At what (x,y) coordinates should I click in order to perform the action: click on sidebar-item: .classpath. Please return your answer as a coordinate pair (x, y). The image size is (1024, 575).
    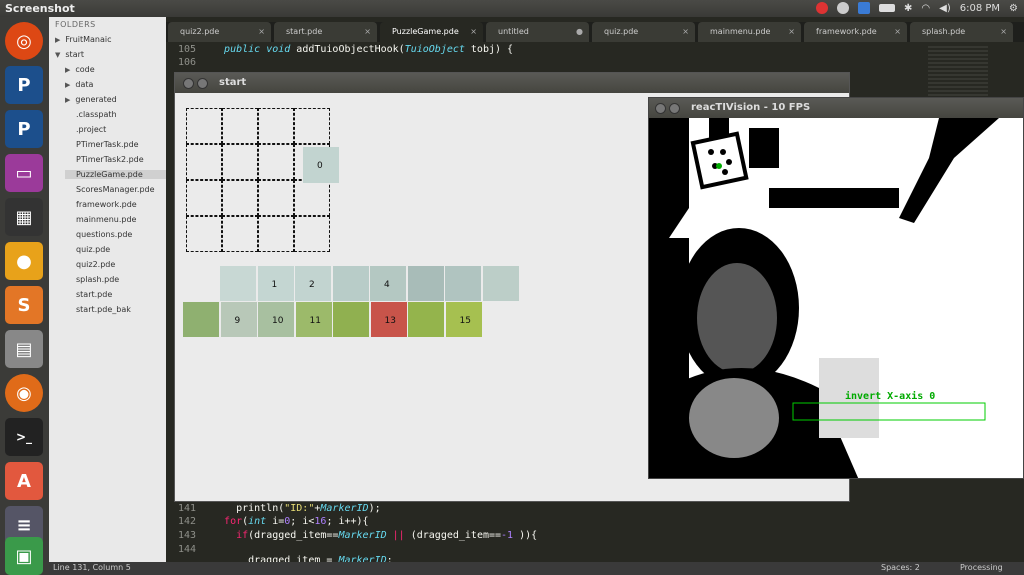
    Looking at the image, I should click on (115, 114).